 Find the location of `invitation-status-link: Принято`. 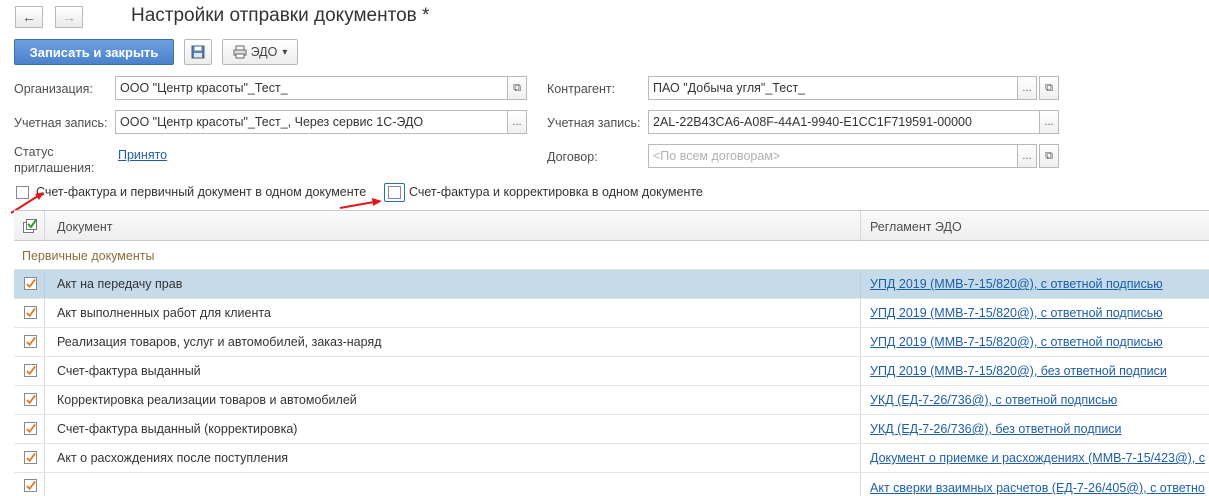

invitation-status-link: Принято is located at coordinates (142, 155).